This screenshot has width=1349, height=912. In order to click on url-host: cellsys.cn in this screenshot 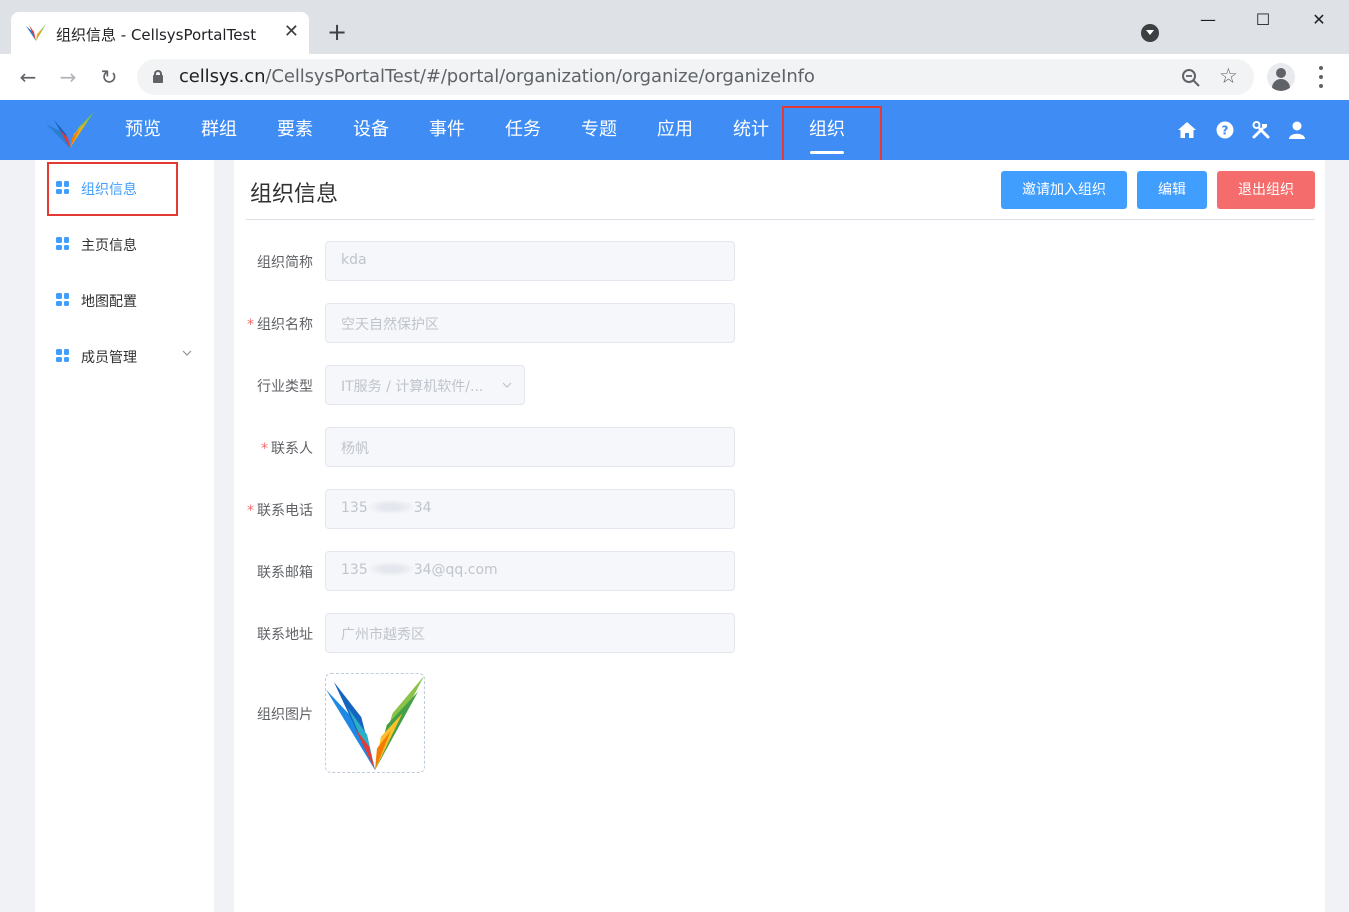, I will do `click(222, 76)`.